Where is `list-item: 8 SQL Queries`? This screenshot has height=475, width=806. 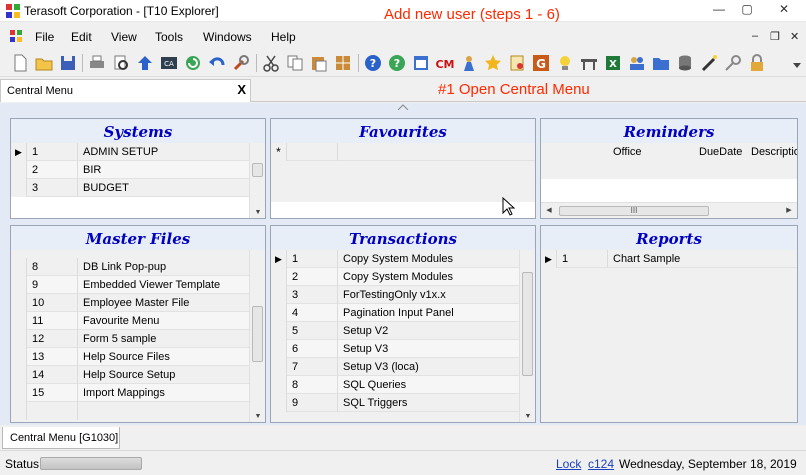 list-item: 8 SQL Queries is located at coordinates (403, 385).